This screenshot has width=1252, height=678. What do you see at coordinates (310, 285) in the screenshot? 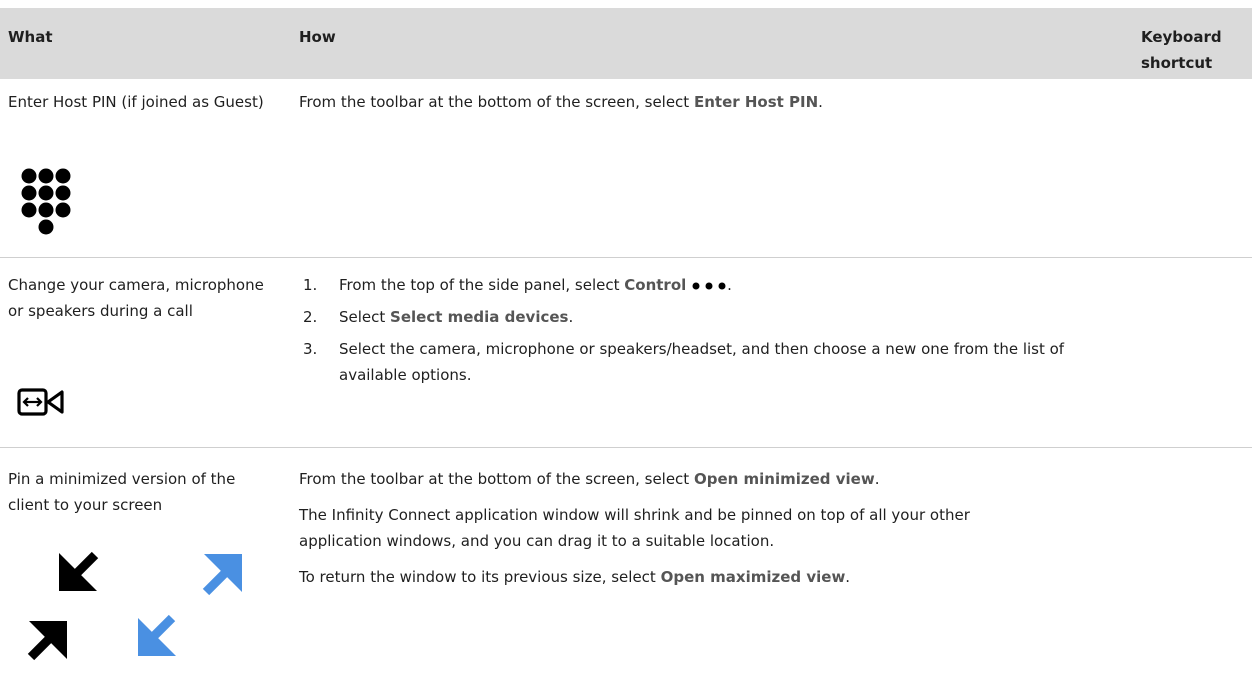
I see `step-number: 1.` at bounding box center [310, 285].